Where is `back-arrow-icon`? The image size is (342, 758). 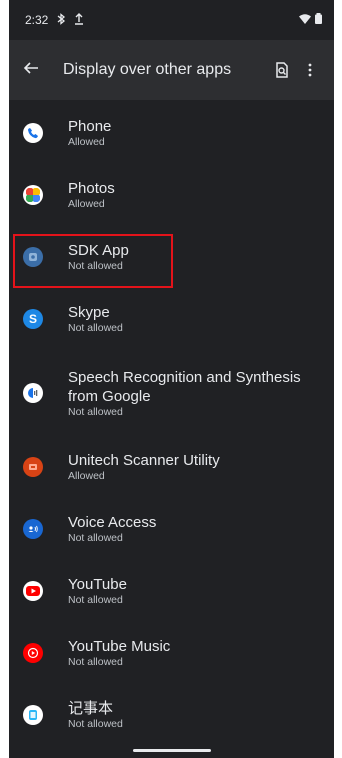 back-arrow-icon is located at coordinates (35, 70).